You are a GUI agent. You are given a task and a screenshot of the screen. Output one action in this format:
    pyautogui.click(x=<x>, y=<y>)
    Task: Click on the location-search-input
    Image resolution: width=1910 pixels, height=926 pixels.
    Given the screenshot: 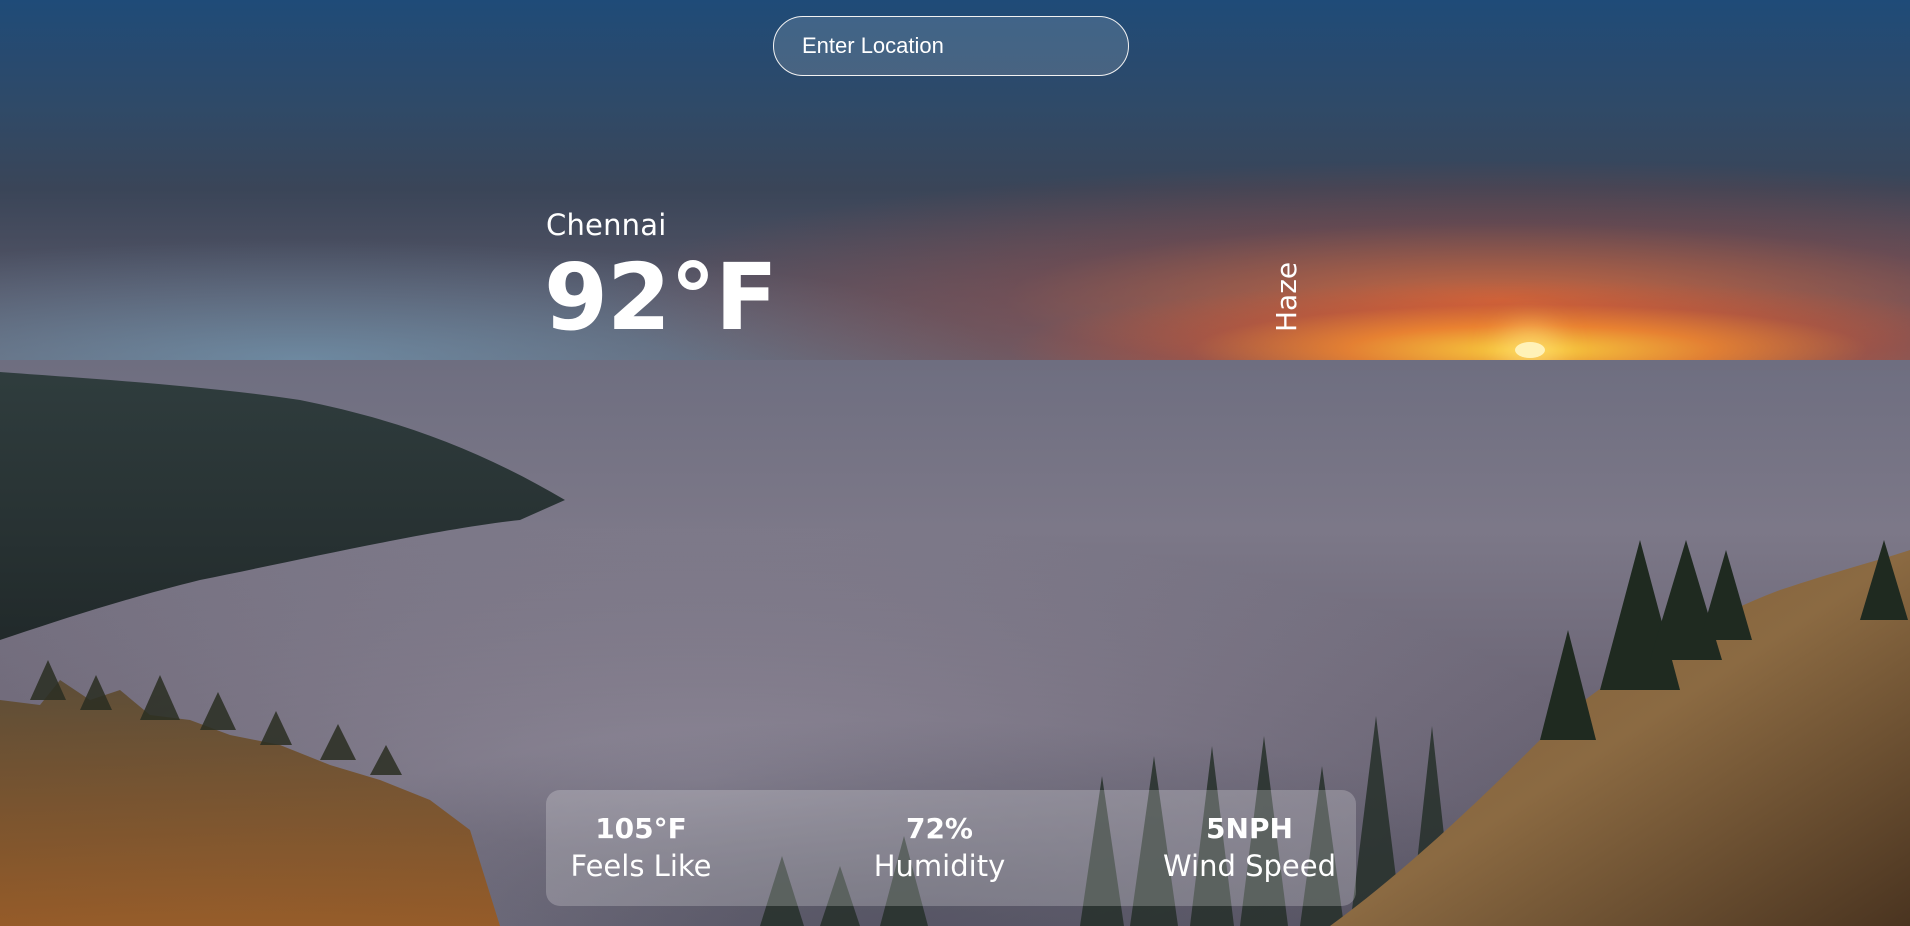 What is the action you would take?
    pyautogui.click(x=951, y=46)
    